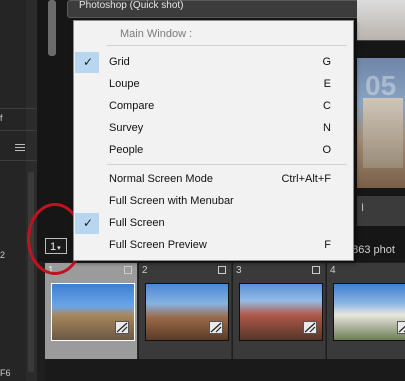  What do you see at coordinates (381, 211) in the screenshot?
I see `grid-photo: I` at bounding box center [381, 211].